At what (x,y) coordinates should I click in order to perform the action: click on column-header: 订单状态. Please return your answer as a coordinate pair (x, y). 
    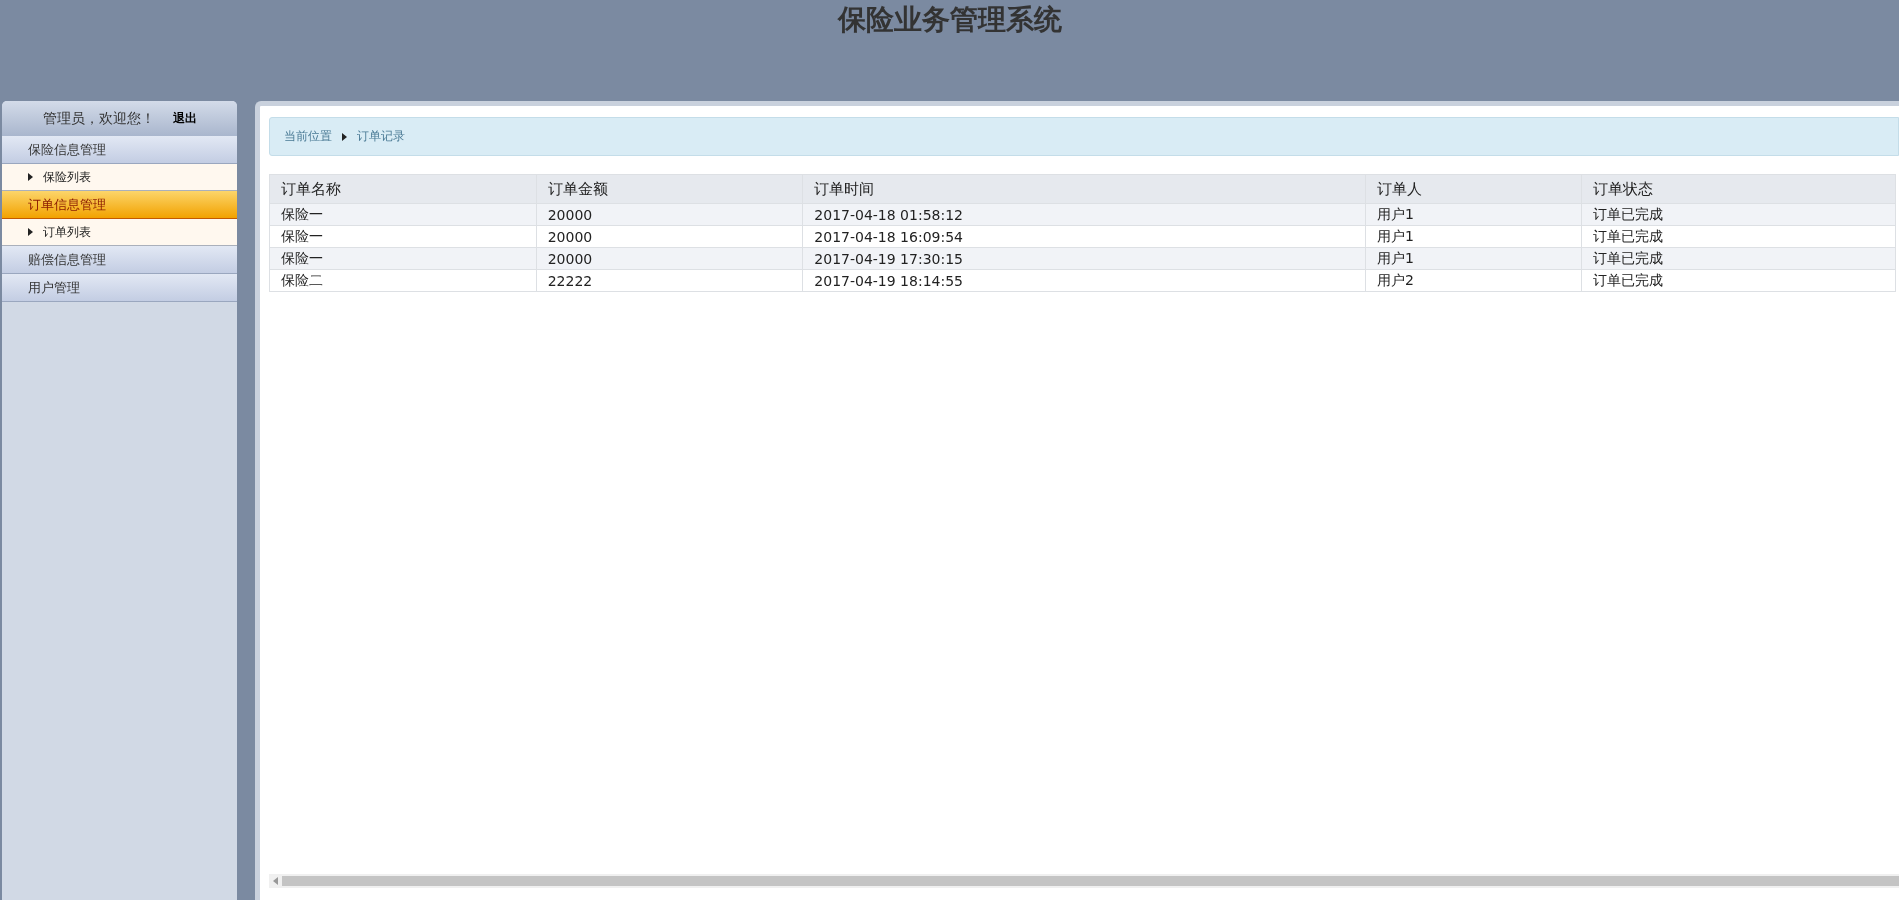
    Looking at the image, I should click on (1738, 189).